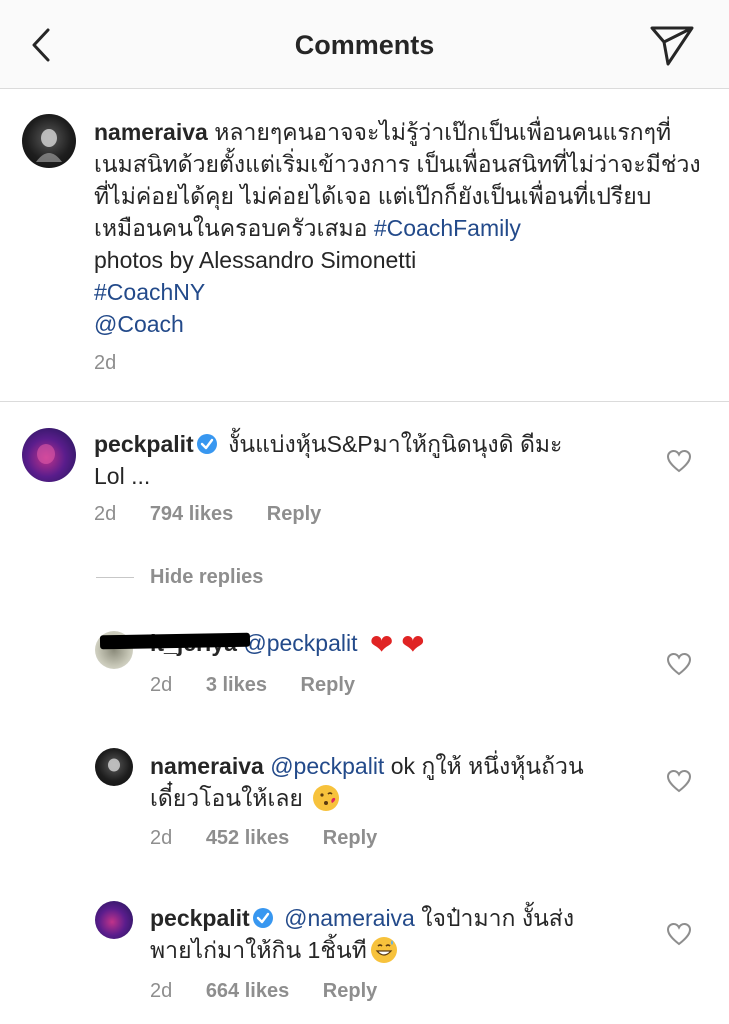 Image resolution: width=729 pixels, height=1024 pixels. What do you see at coordinates (236, 685) in the screenshot?
I see `likes-count: 3 likes` at bounding box center [236, 685].